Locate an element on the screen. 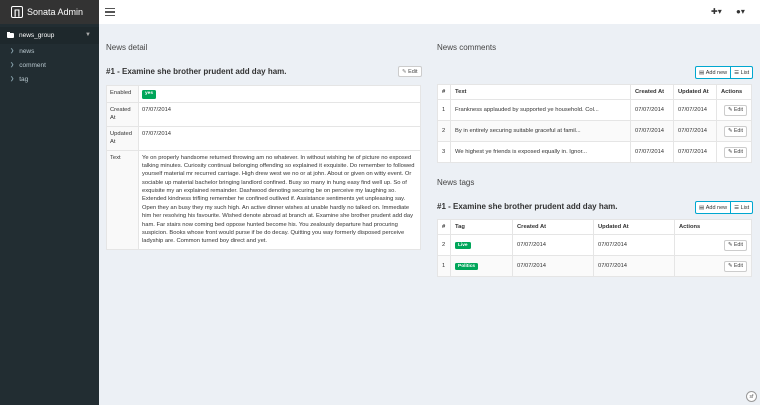  detail-edit-button: ✎ Edit is located at coordinates (410, 71).